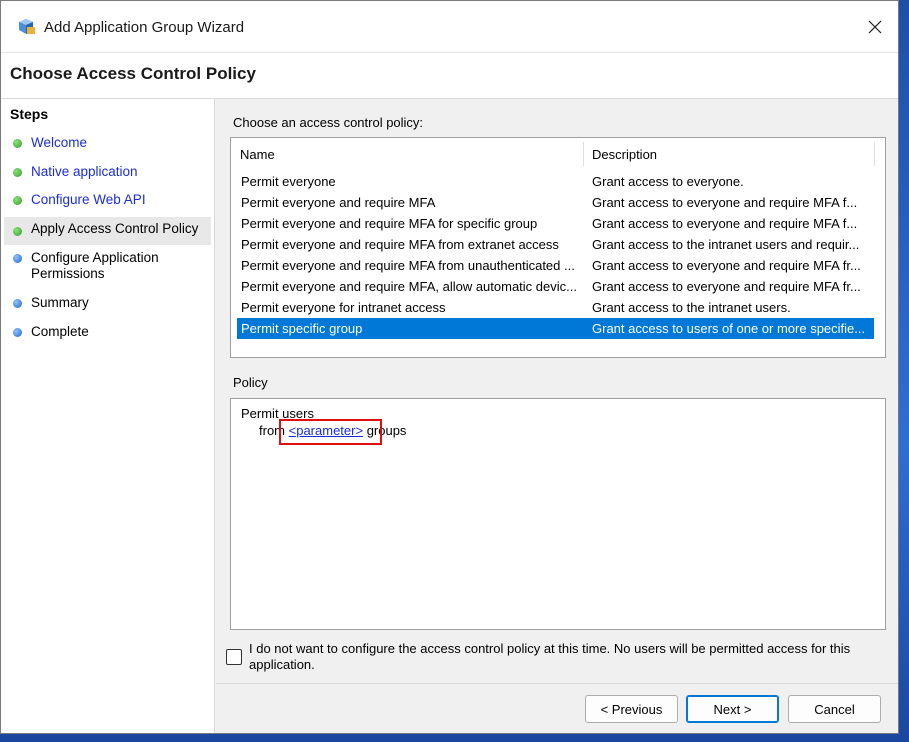 Image resolution: width=909 pixels, height=742 pixels. Describe the element at coordinates (115, 228) in the screenshot. I see `step-label: Apply Access Control Policy` at that location.